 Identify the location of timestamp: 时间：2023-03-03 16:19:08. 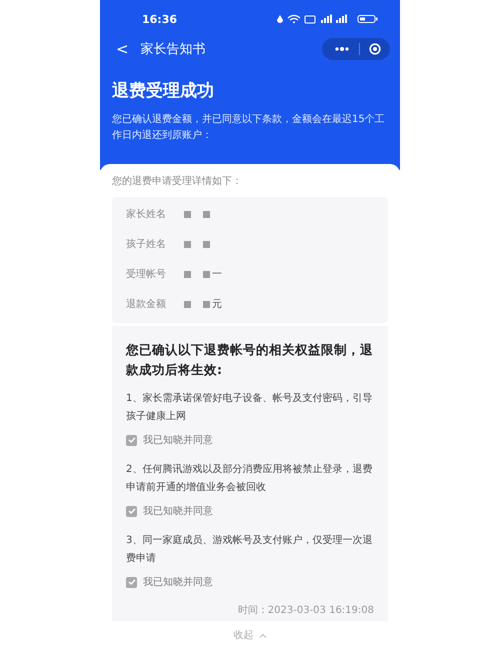
(305, 610).